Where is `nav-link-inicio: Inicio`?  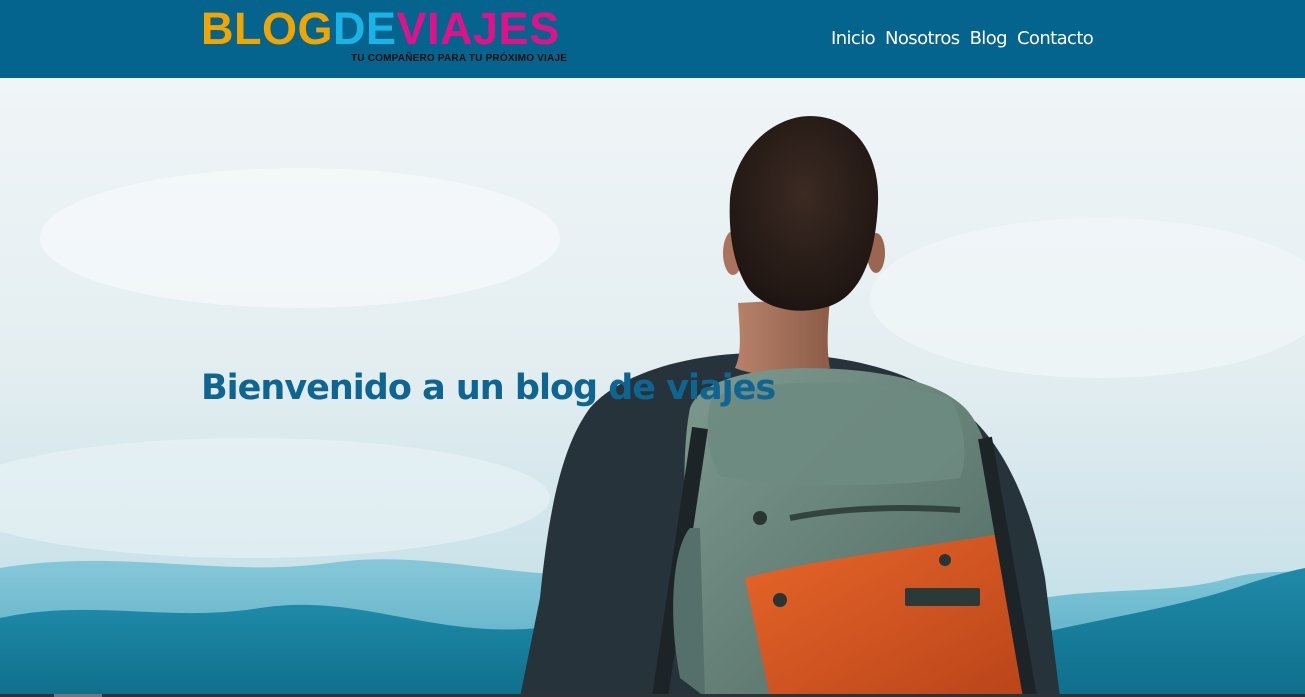 nav-link-inicio: Inicio is located at coordinates (853, 39).